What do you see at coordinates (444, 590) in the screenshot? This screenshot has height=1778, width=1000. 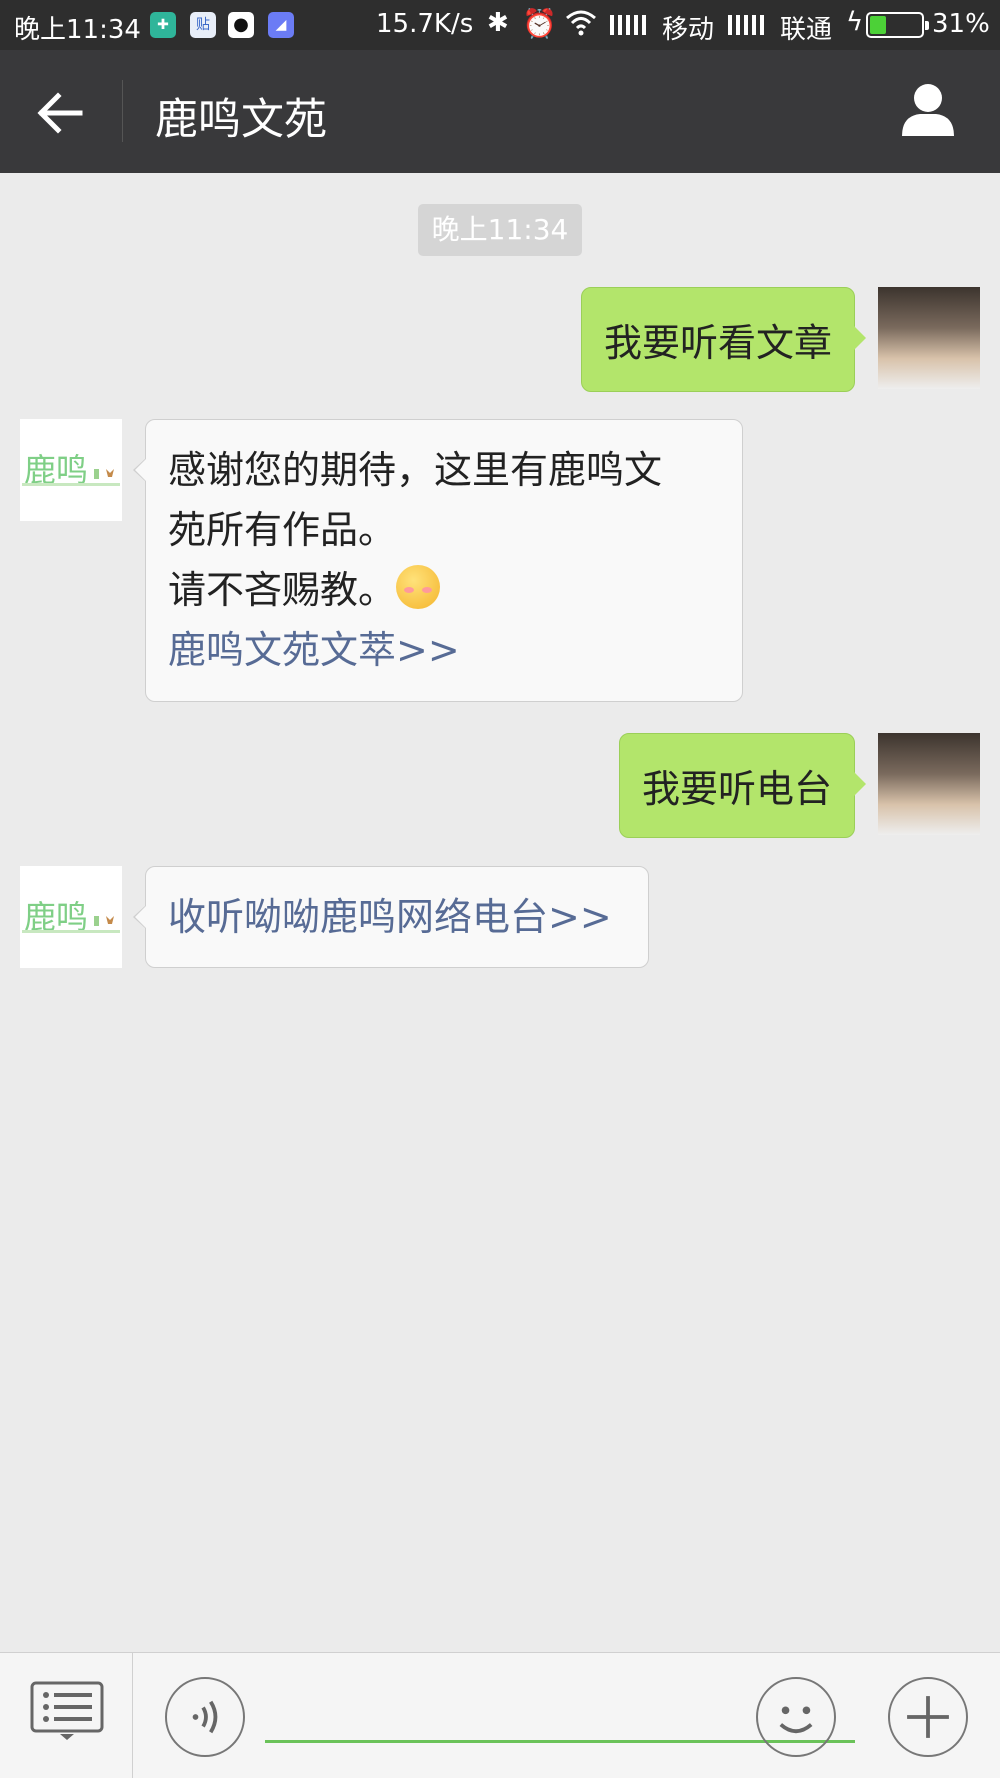 I see `message-text-line: 请不吝赐教。` at bounding box center [444, 590].